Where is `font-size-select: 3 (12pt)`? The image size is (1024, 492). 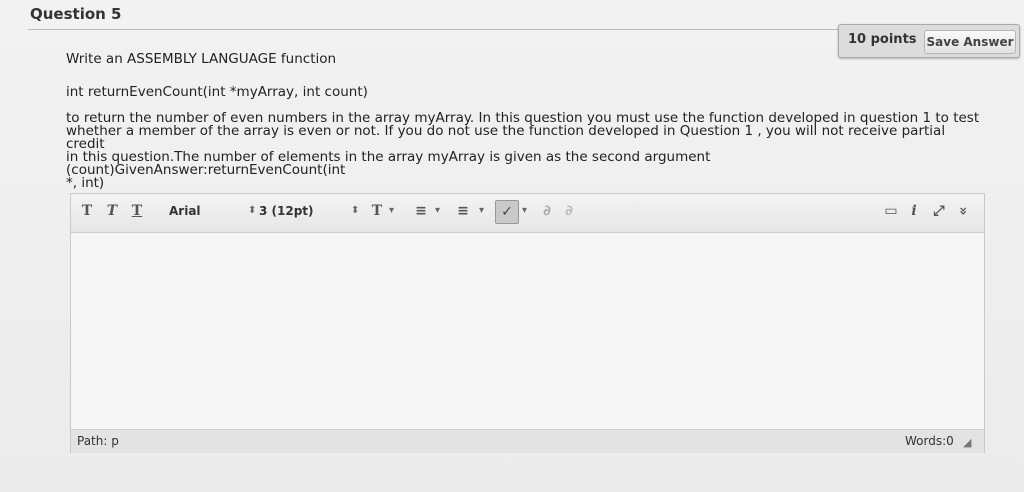
font-size-select: 3 (12pt) is located at coordinates (299, 211).